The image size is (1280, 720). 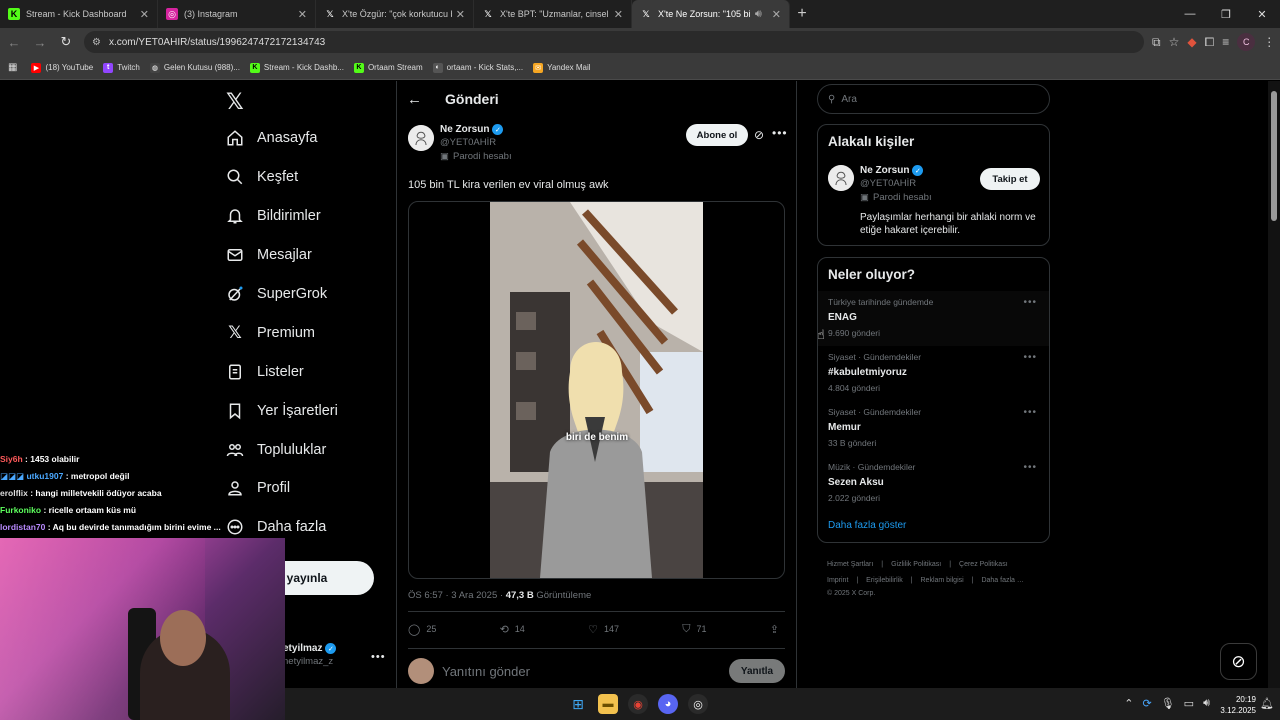 What do you see at coordinates (96, 42) in the screenshot?
I see `site-info-icon: ⚙︎` at bounding box center [96, 42].